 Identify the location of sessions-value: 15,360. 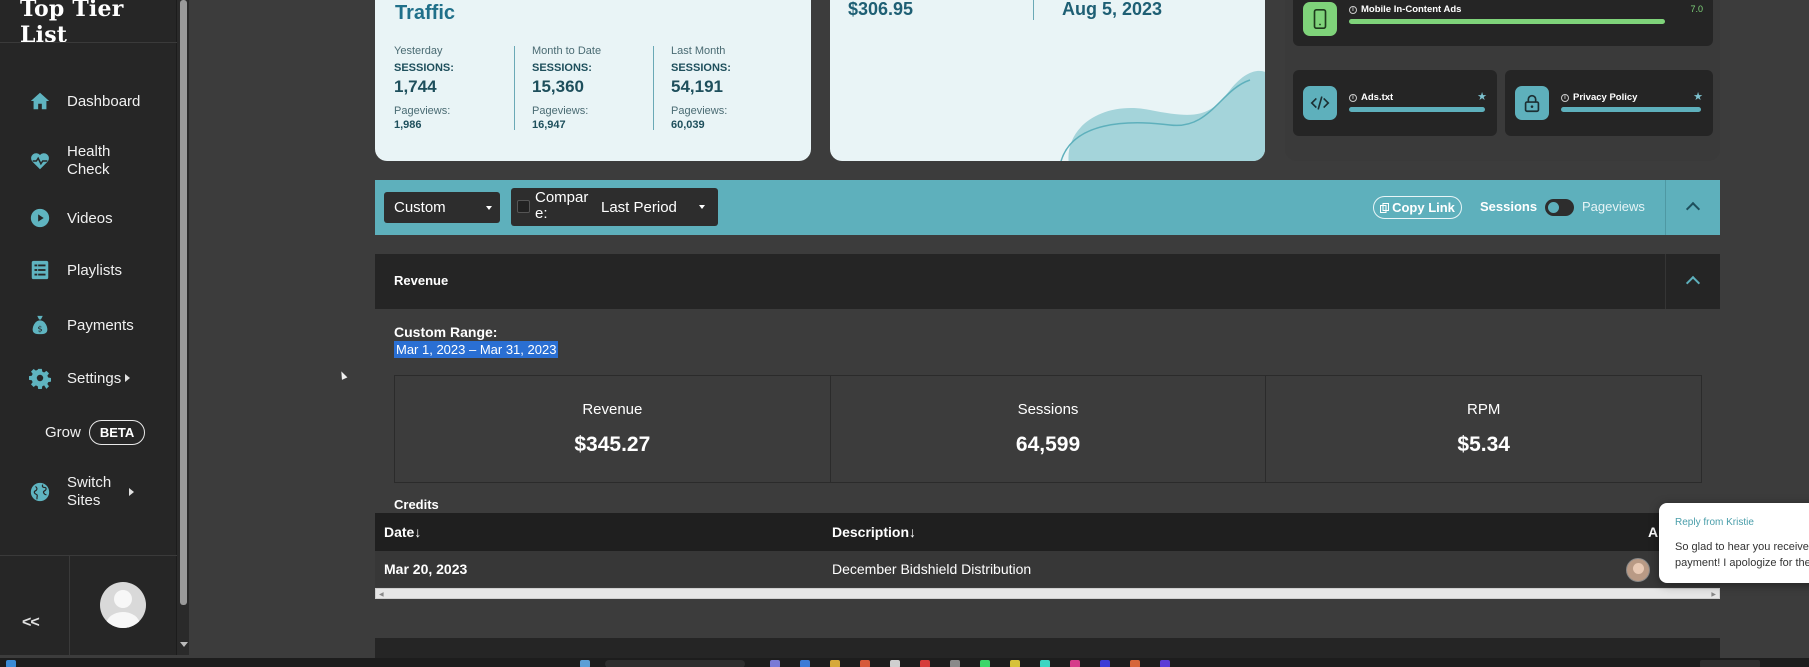
(558, 86).